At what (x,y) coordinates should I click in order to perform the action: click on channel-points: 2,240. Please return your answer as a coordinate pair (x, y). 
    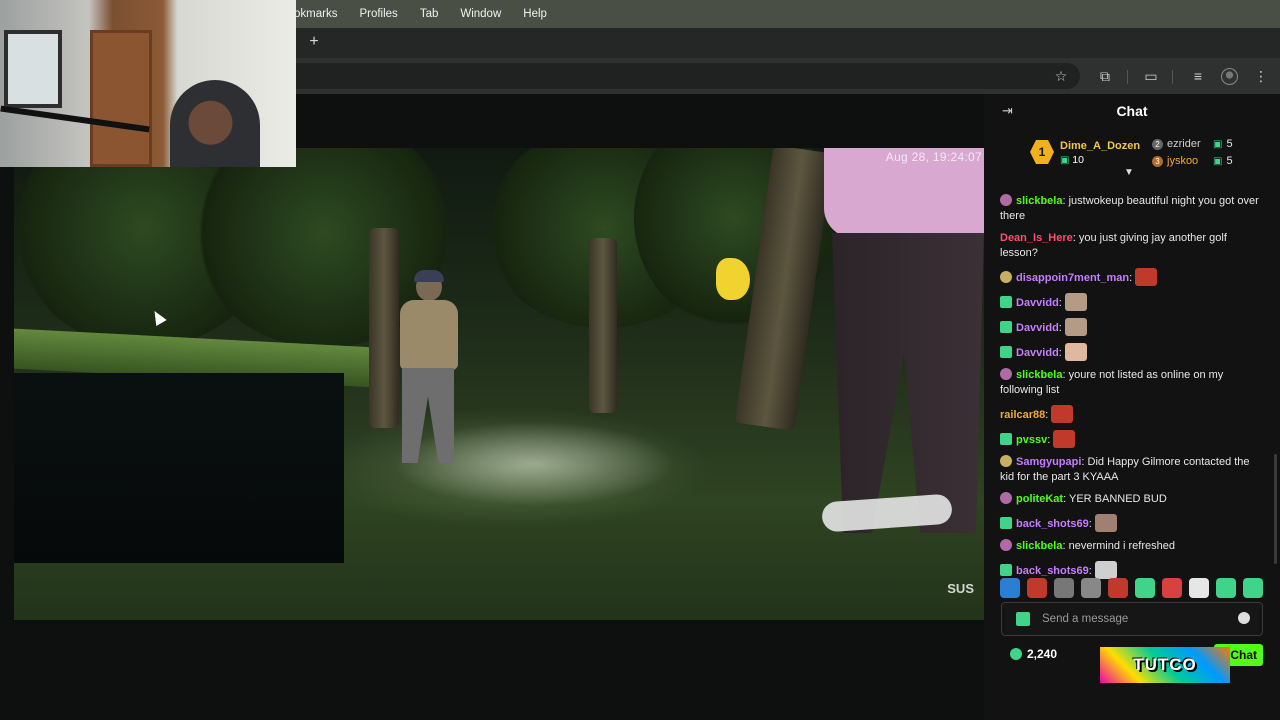
    Looking at the image, I should click on (1033, 654).